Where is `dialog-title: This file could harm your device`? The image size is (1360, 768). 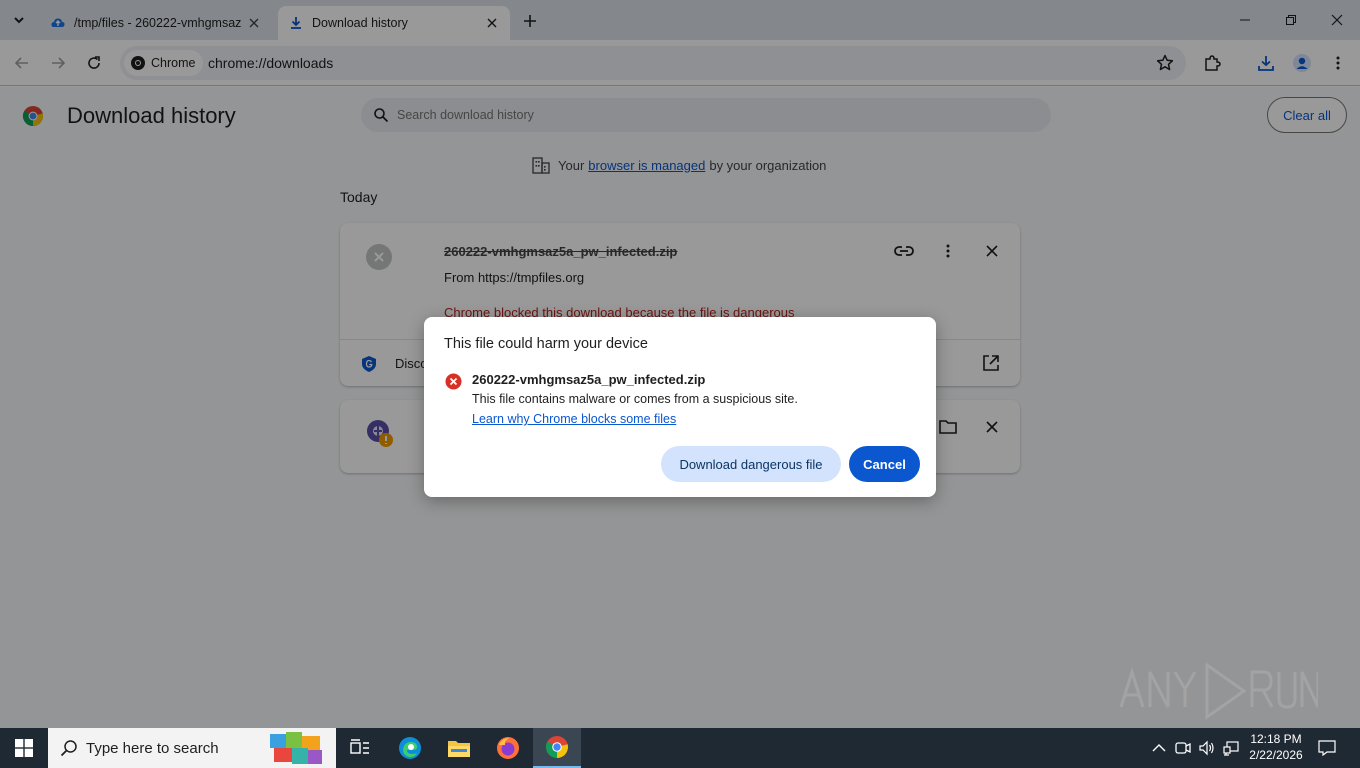 dialog-title: This file could harm your device is located at coordinates (546, 344).